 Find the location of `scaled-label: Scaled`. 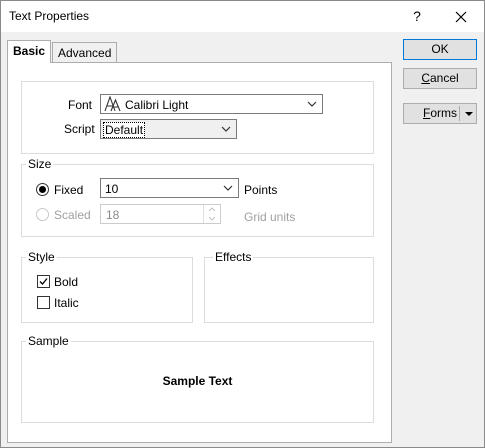

scaled-label: Scaled is located at coordinates (72, 215).